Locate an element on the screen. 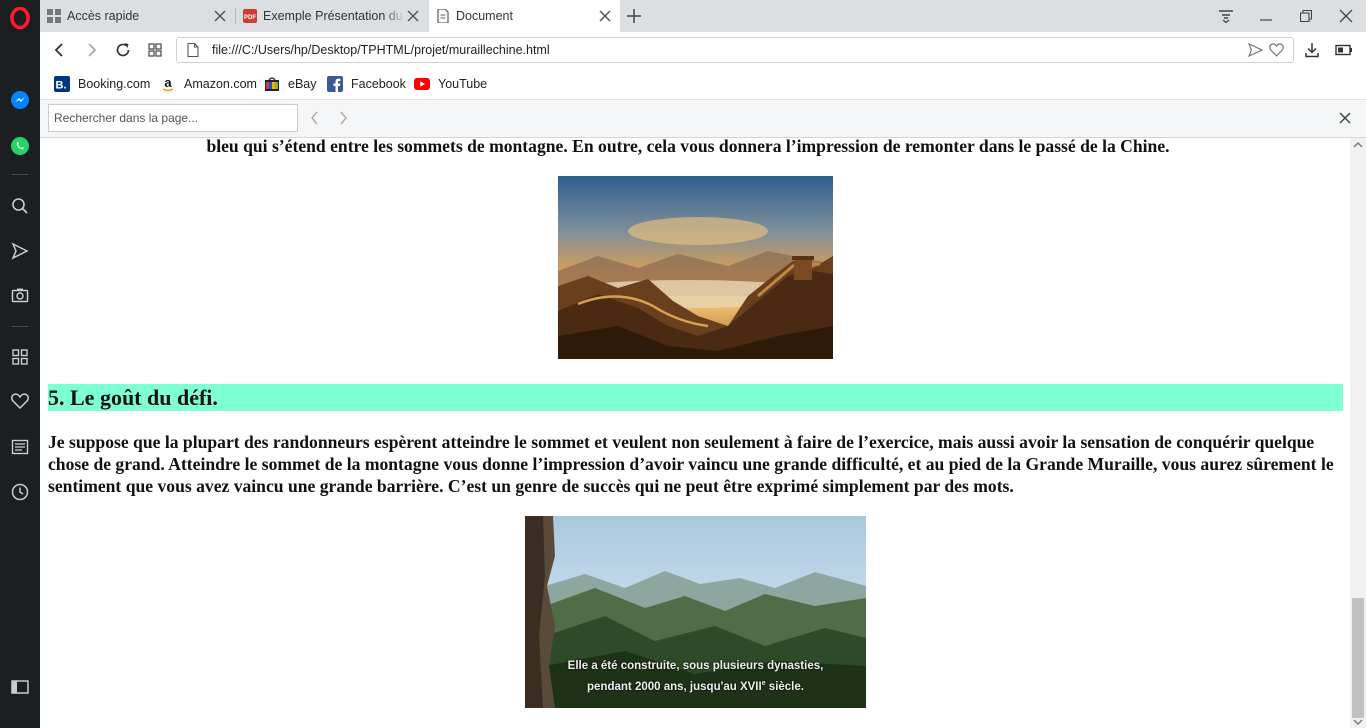  vertical-scrollbar is located at coordinates (1358, 433).